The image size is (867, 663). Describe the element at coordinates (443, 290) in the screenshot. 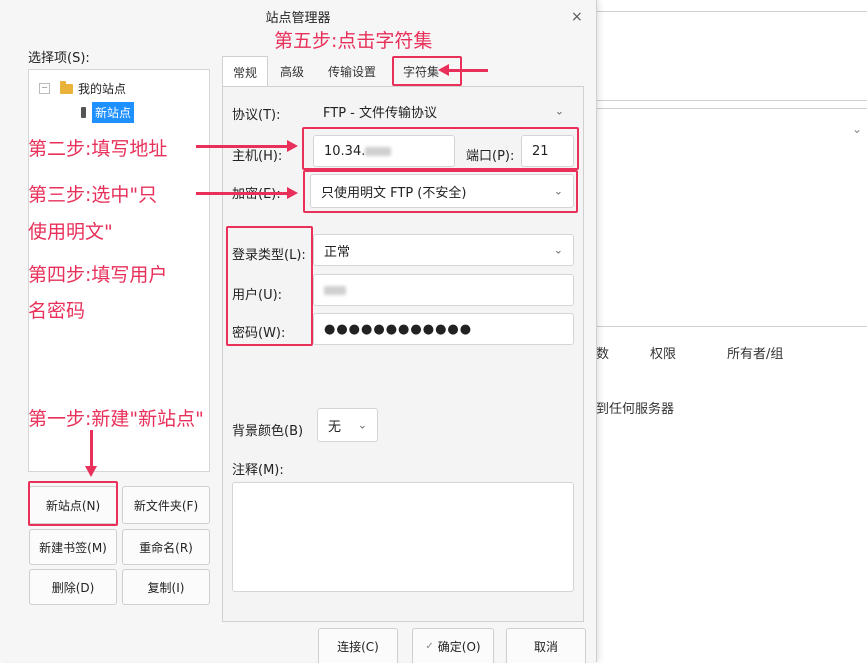

I see `user-input` at that location.